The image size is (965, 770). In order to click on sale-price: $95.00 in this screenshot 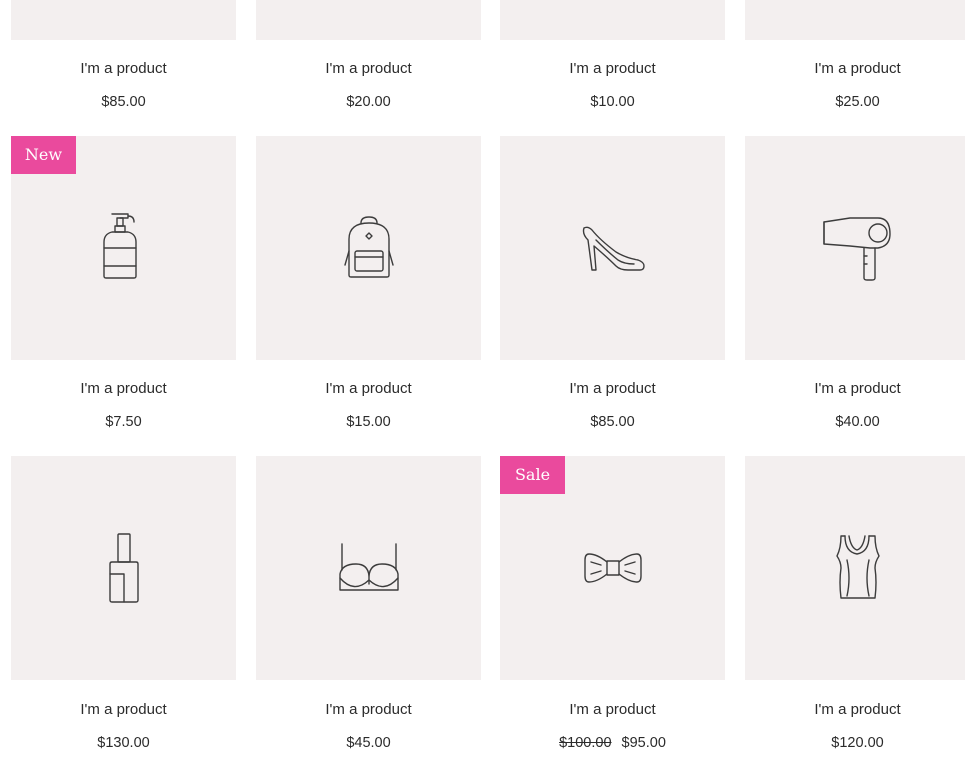, I will do `click(643, 743)`.